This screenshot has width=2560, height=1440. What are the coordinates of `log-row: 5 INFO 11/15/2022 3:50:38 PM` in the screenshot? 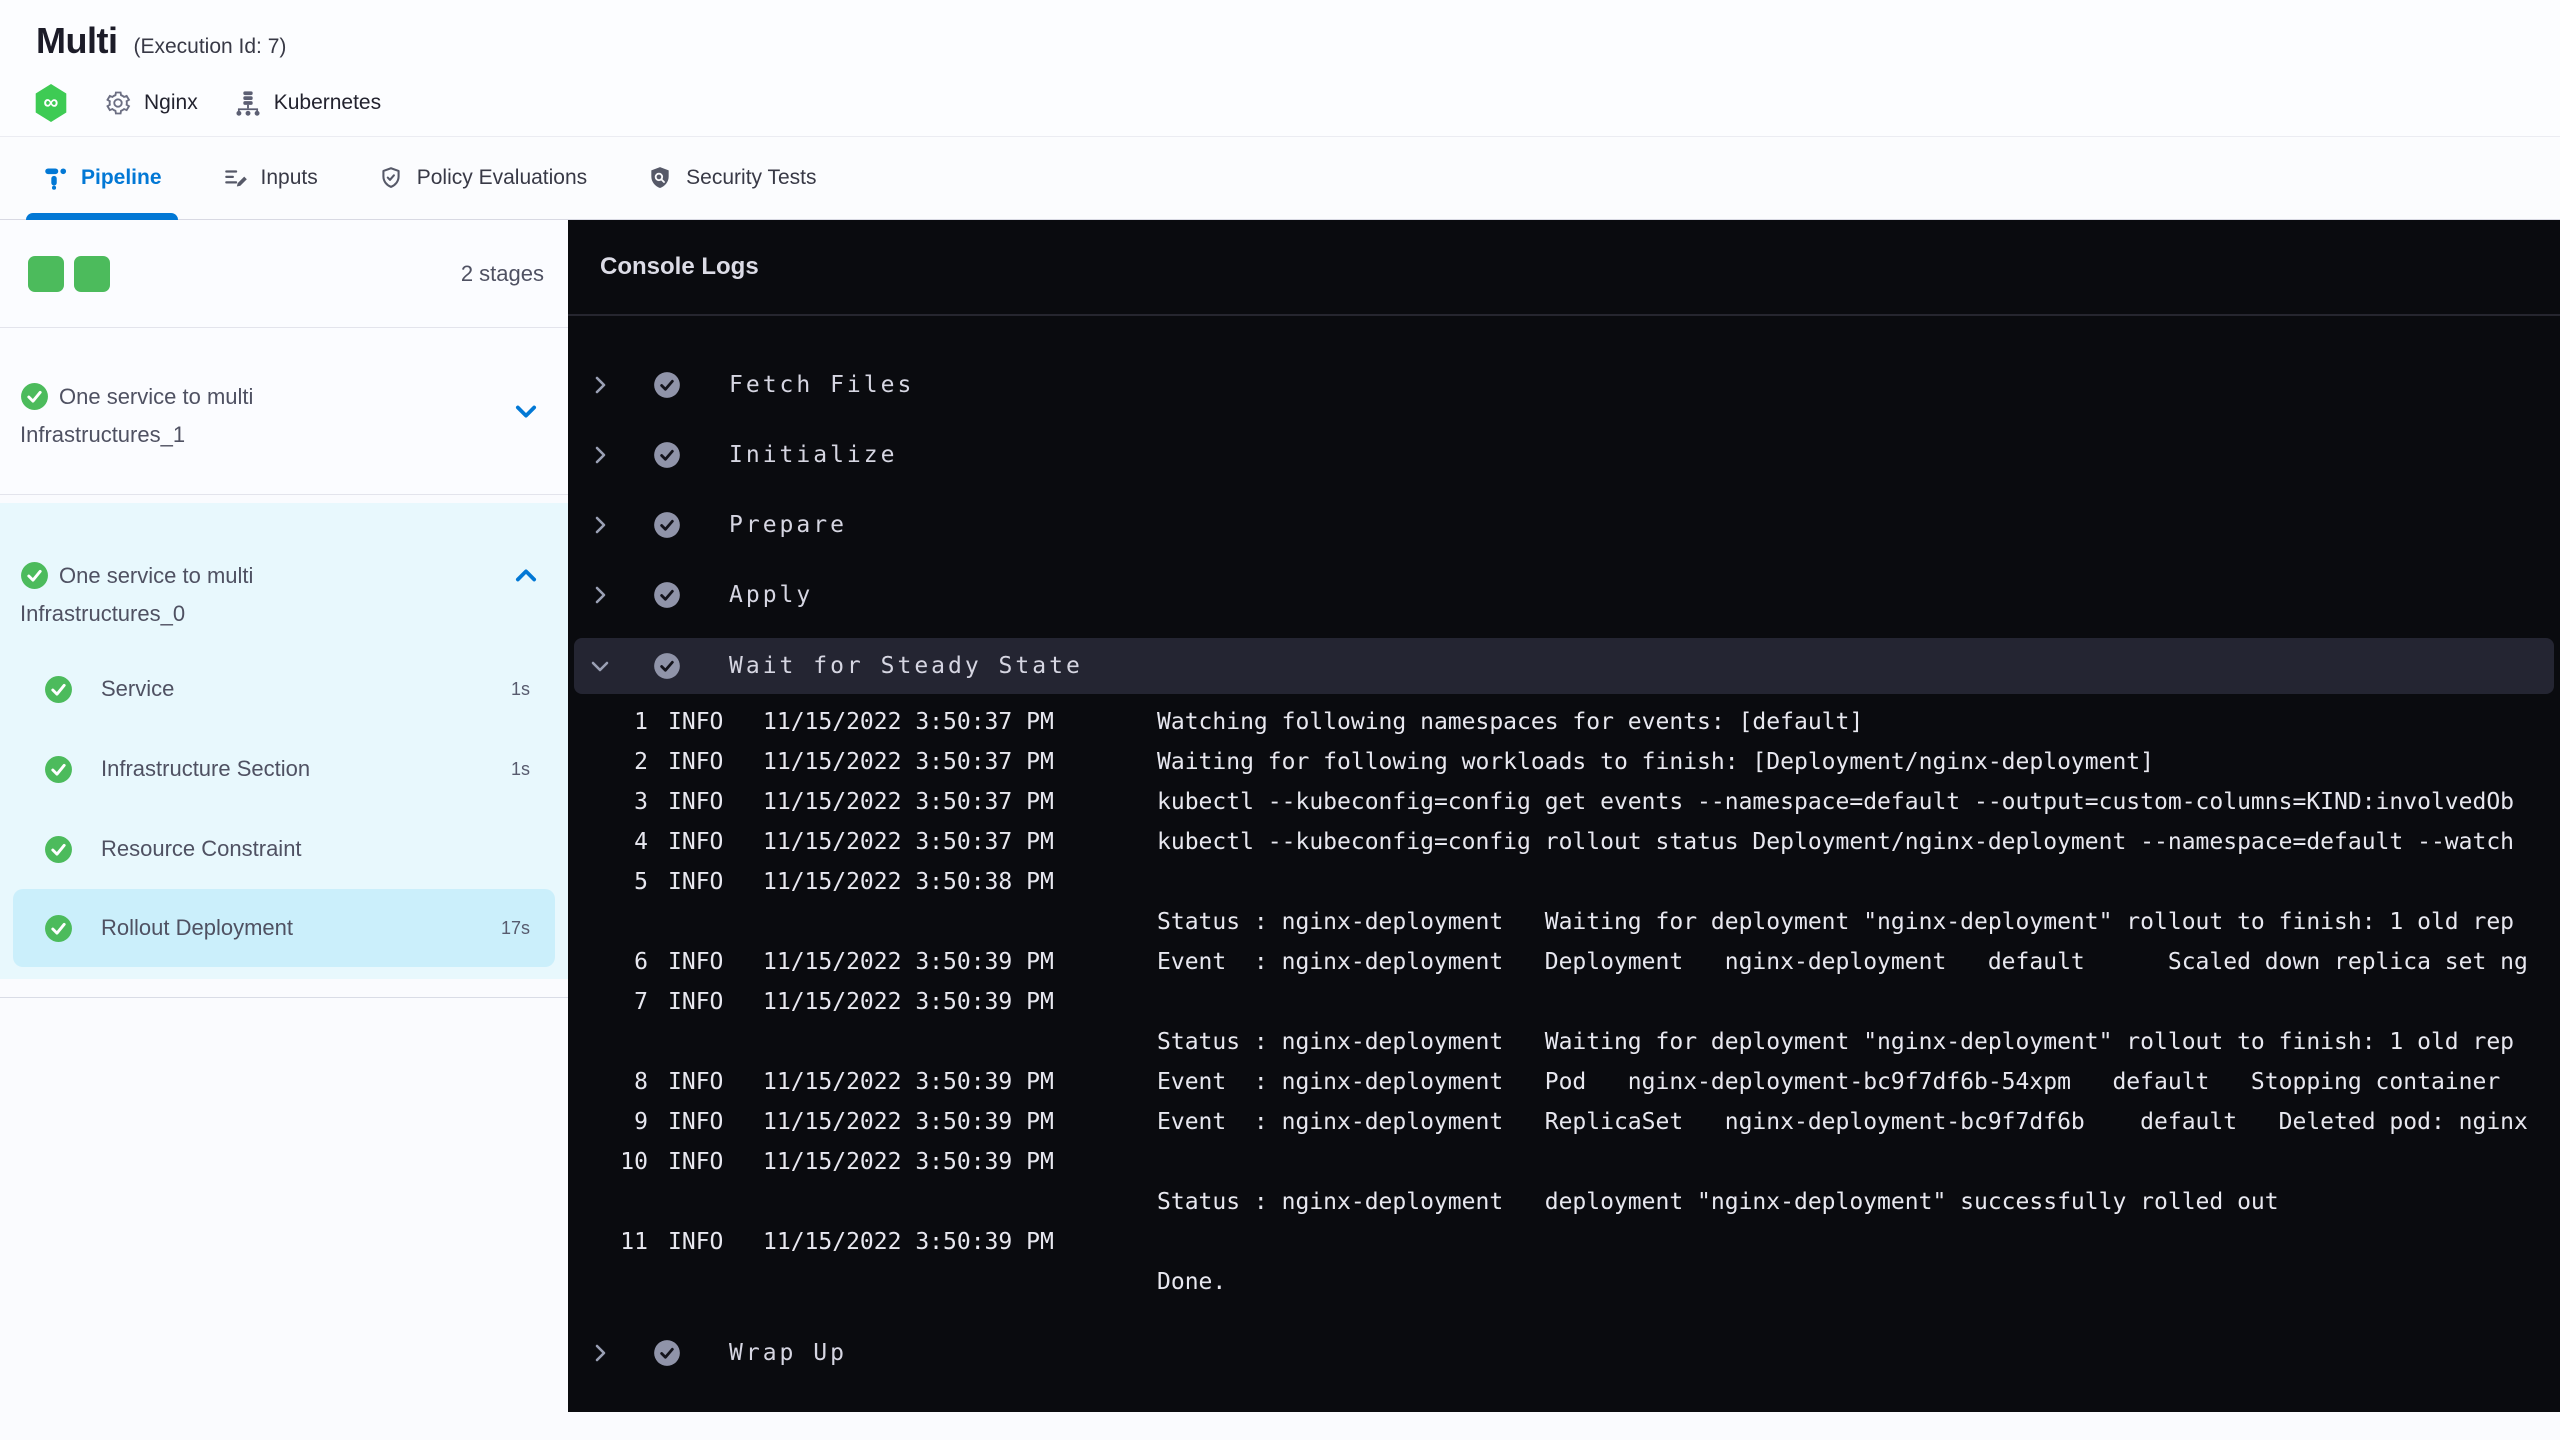 It's located at (1564, 882).